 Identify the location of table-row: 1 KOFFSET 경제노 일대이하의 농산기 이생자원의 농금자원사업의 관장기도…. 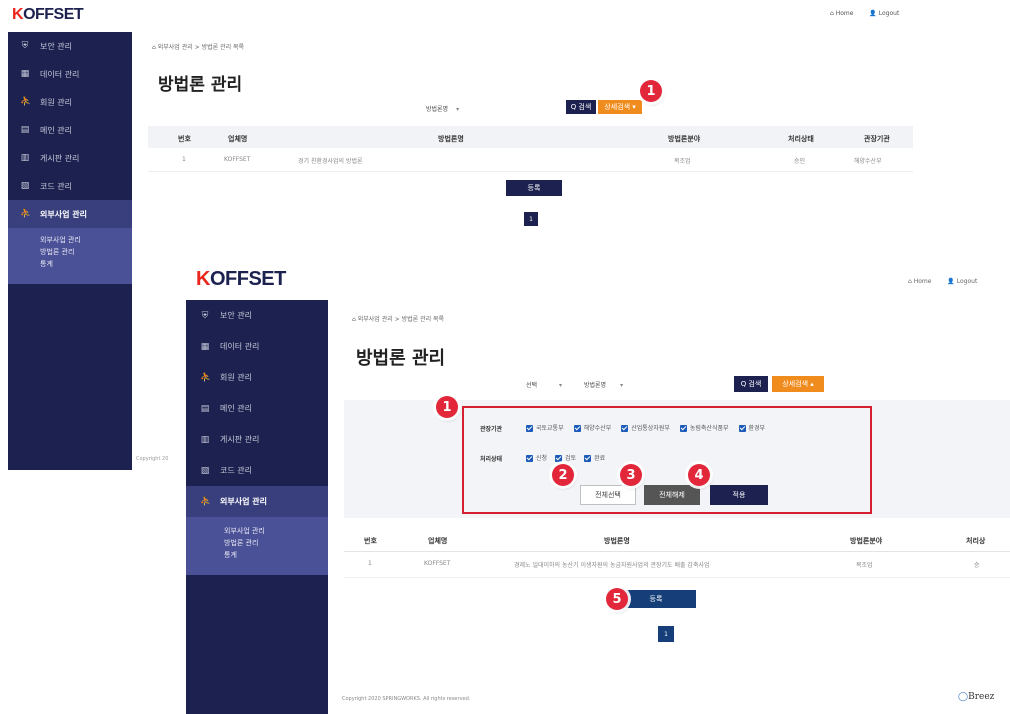
(677, 565).